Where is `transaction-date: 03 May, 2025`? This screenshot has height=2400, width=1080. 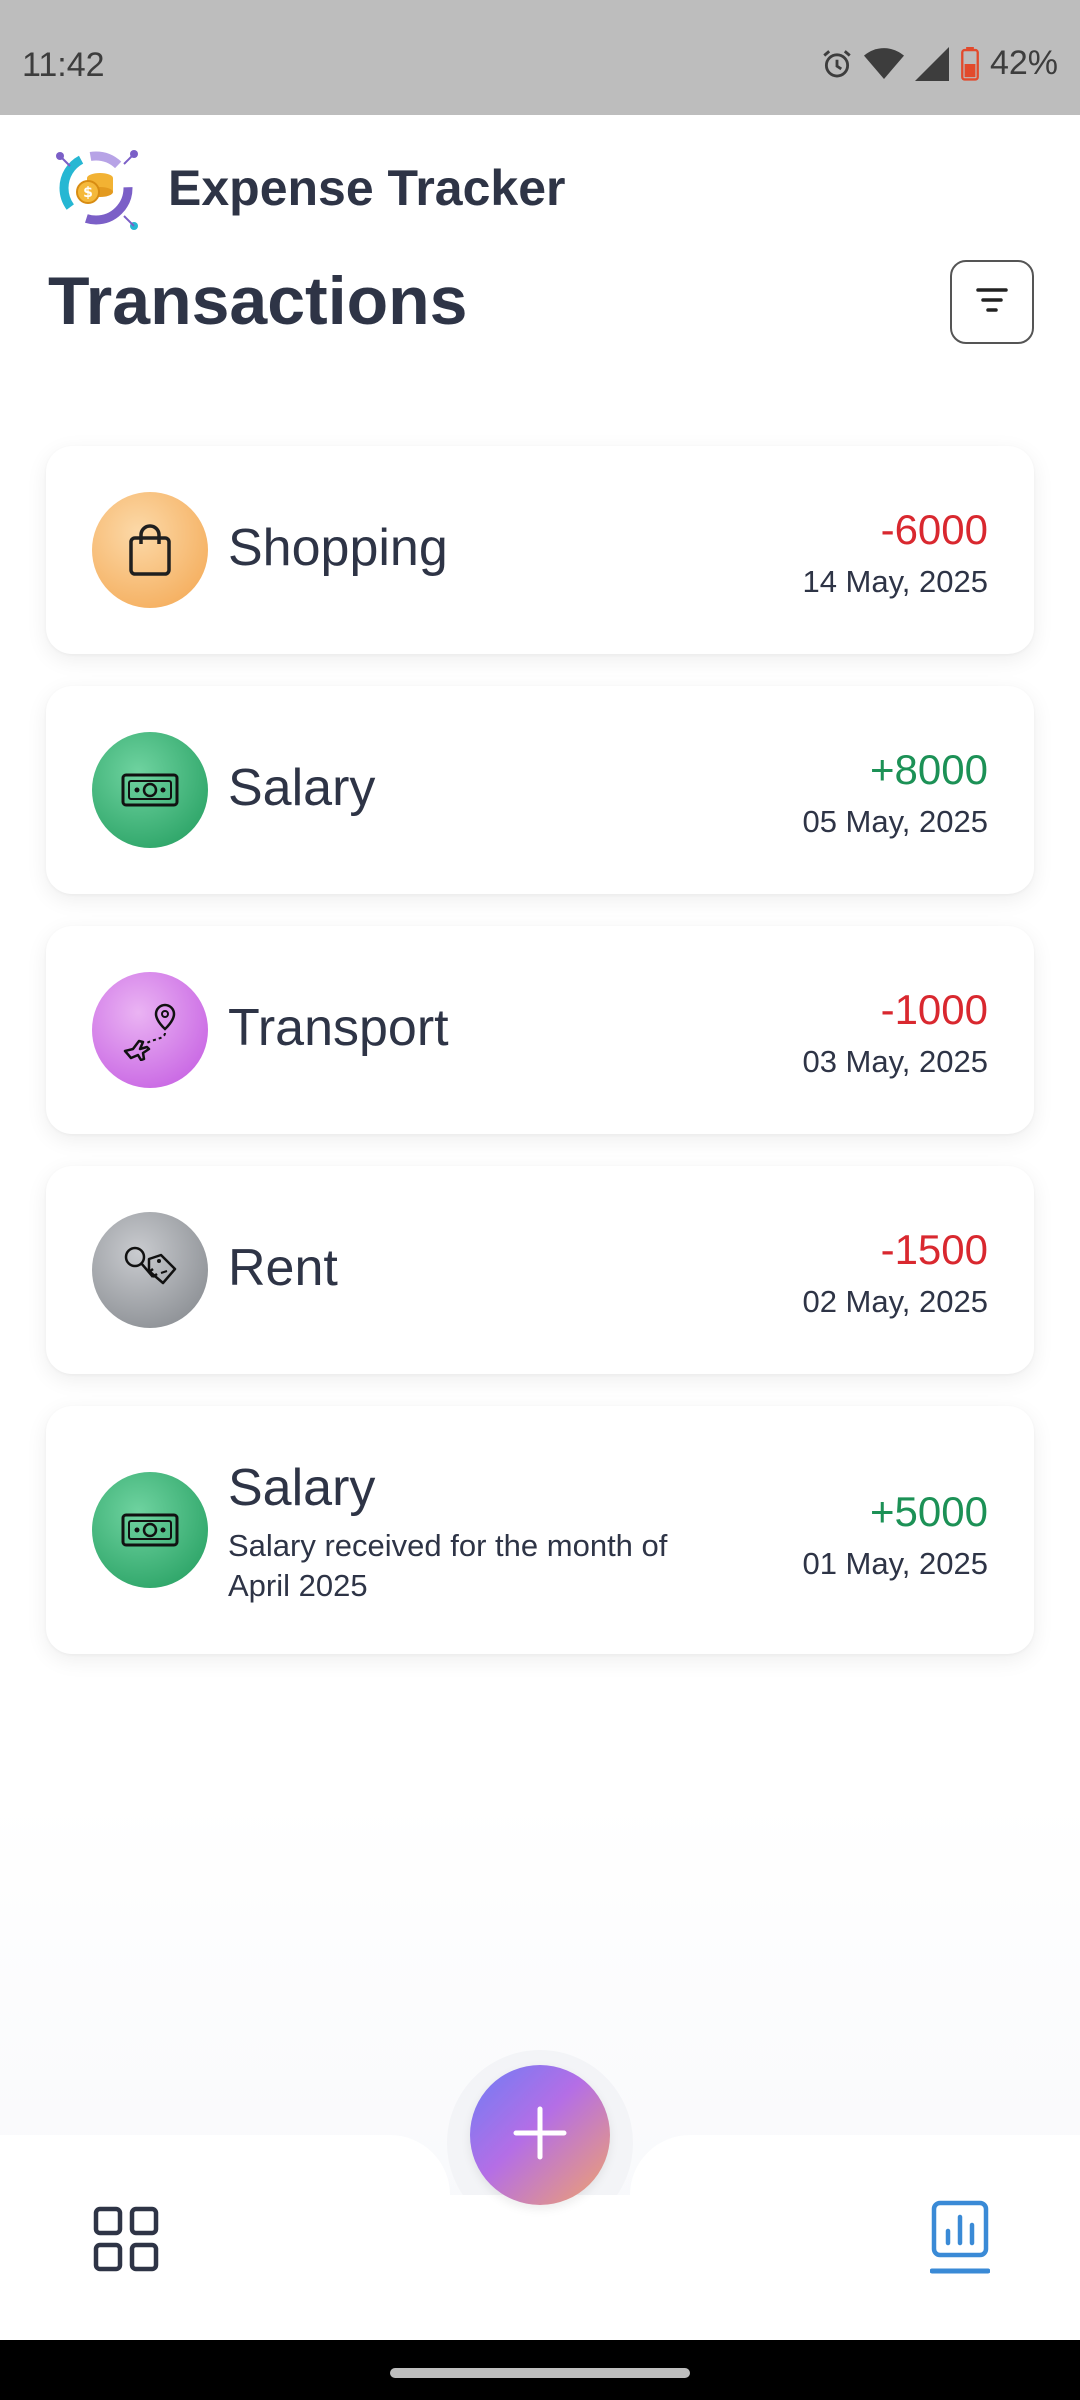
transaction-date: 03 May, 2025 is located at coordinates (895, 1061).